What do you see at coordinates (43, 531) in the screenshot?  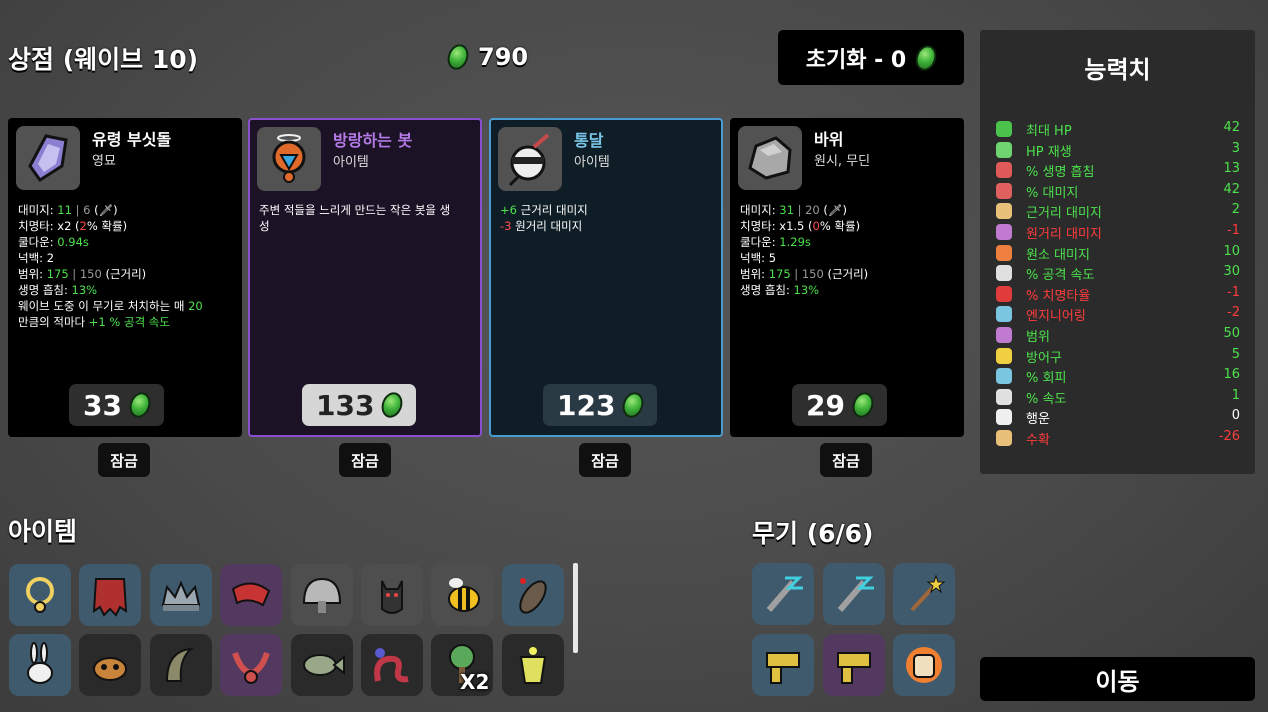 I see `items-title: 아이템` at bounding box center [43, 531].